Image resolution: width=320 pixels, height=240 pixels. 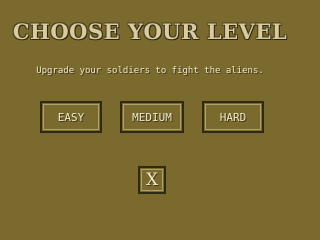 What do you see at coordinates (150, 31) in the screenshot?
I see `screen-title: CHOOSE YOUR LEVEL` at bounding box center [150, 31].